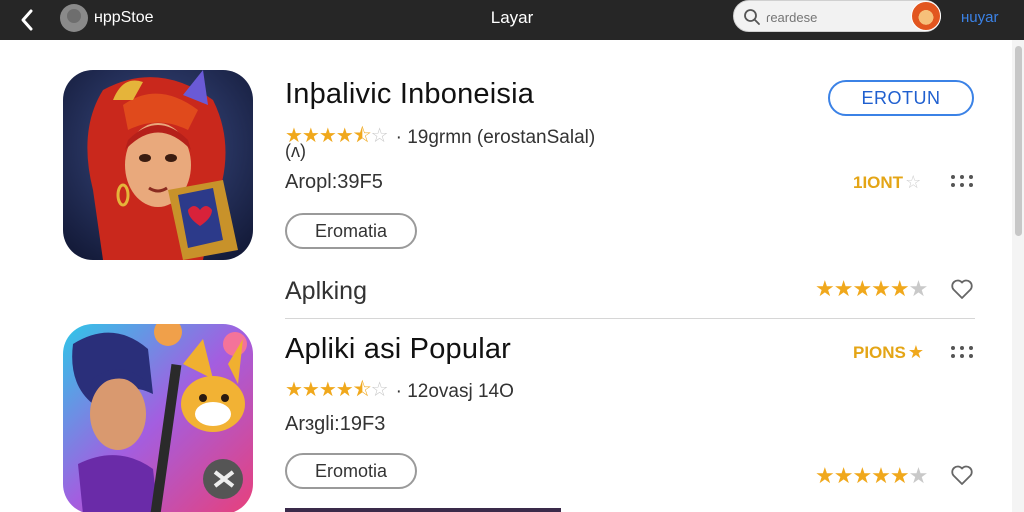  I want to click on badge-1: 1IONT ☆, so click(887, 182).